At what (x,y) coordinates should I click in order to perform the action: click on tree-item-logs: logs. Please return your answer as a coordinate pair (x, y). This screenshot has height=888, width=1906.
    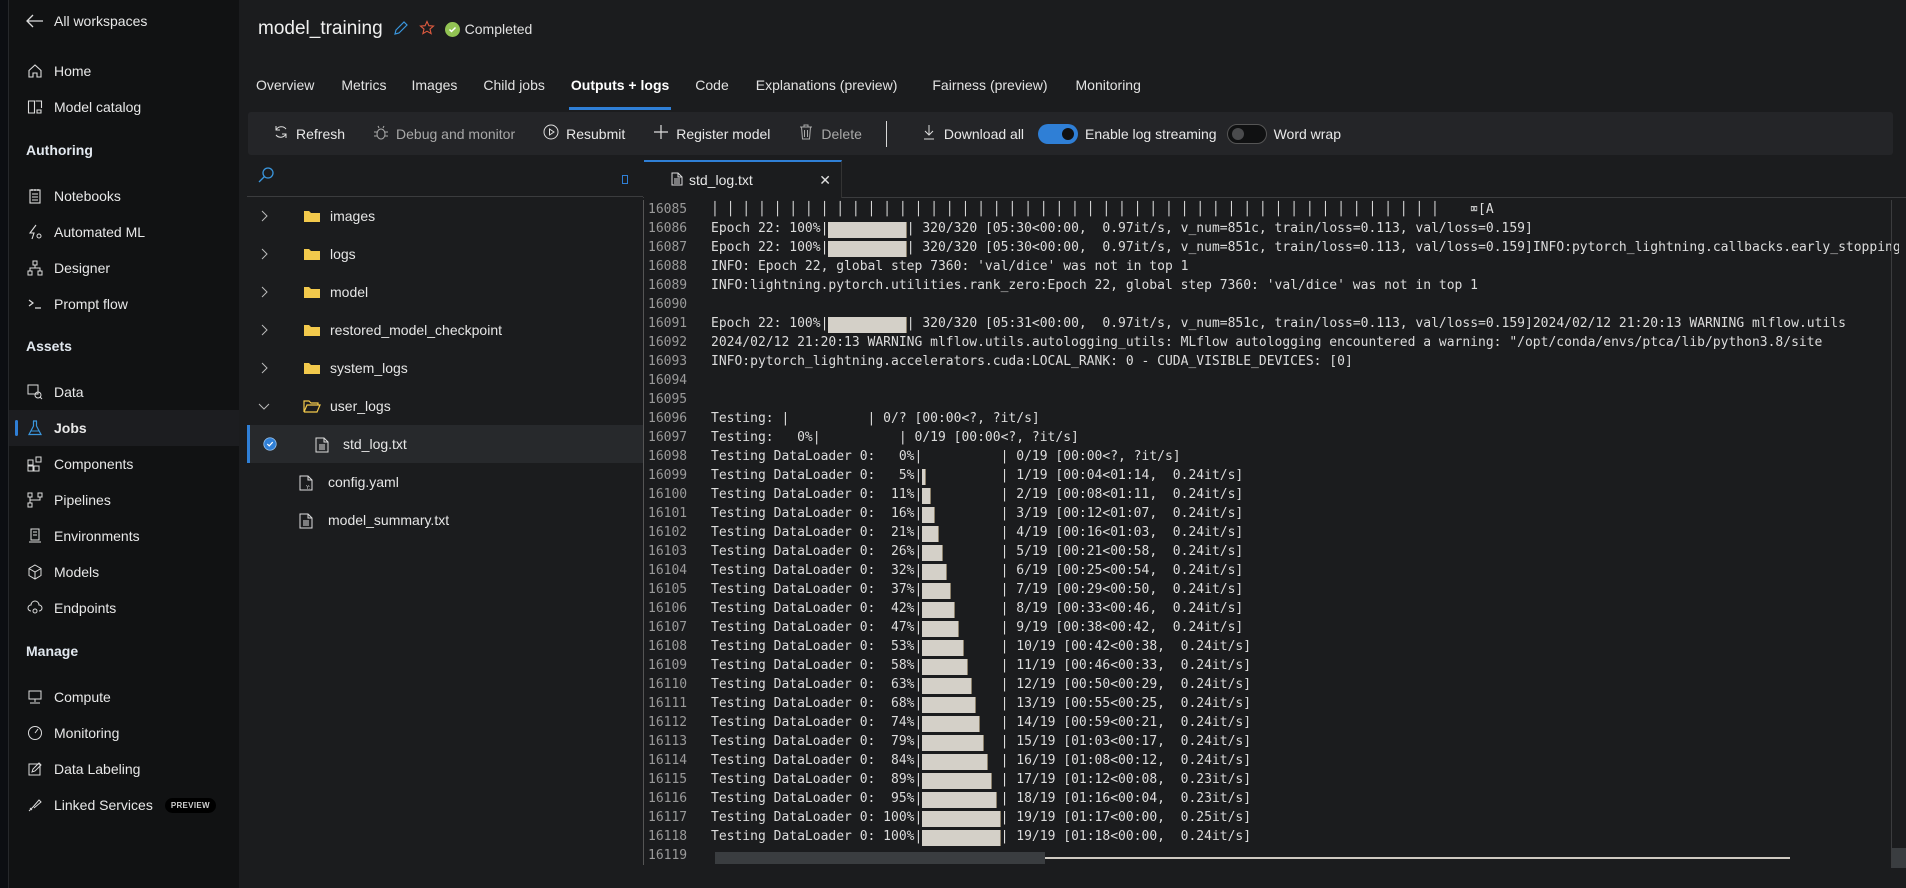
    Looking at the image, I should click on (445, 254).